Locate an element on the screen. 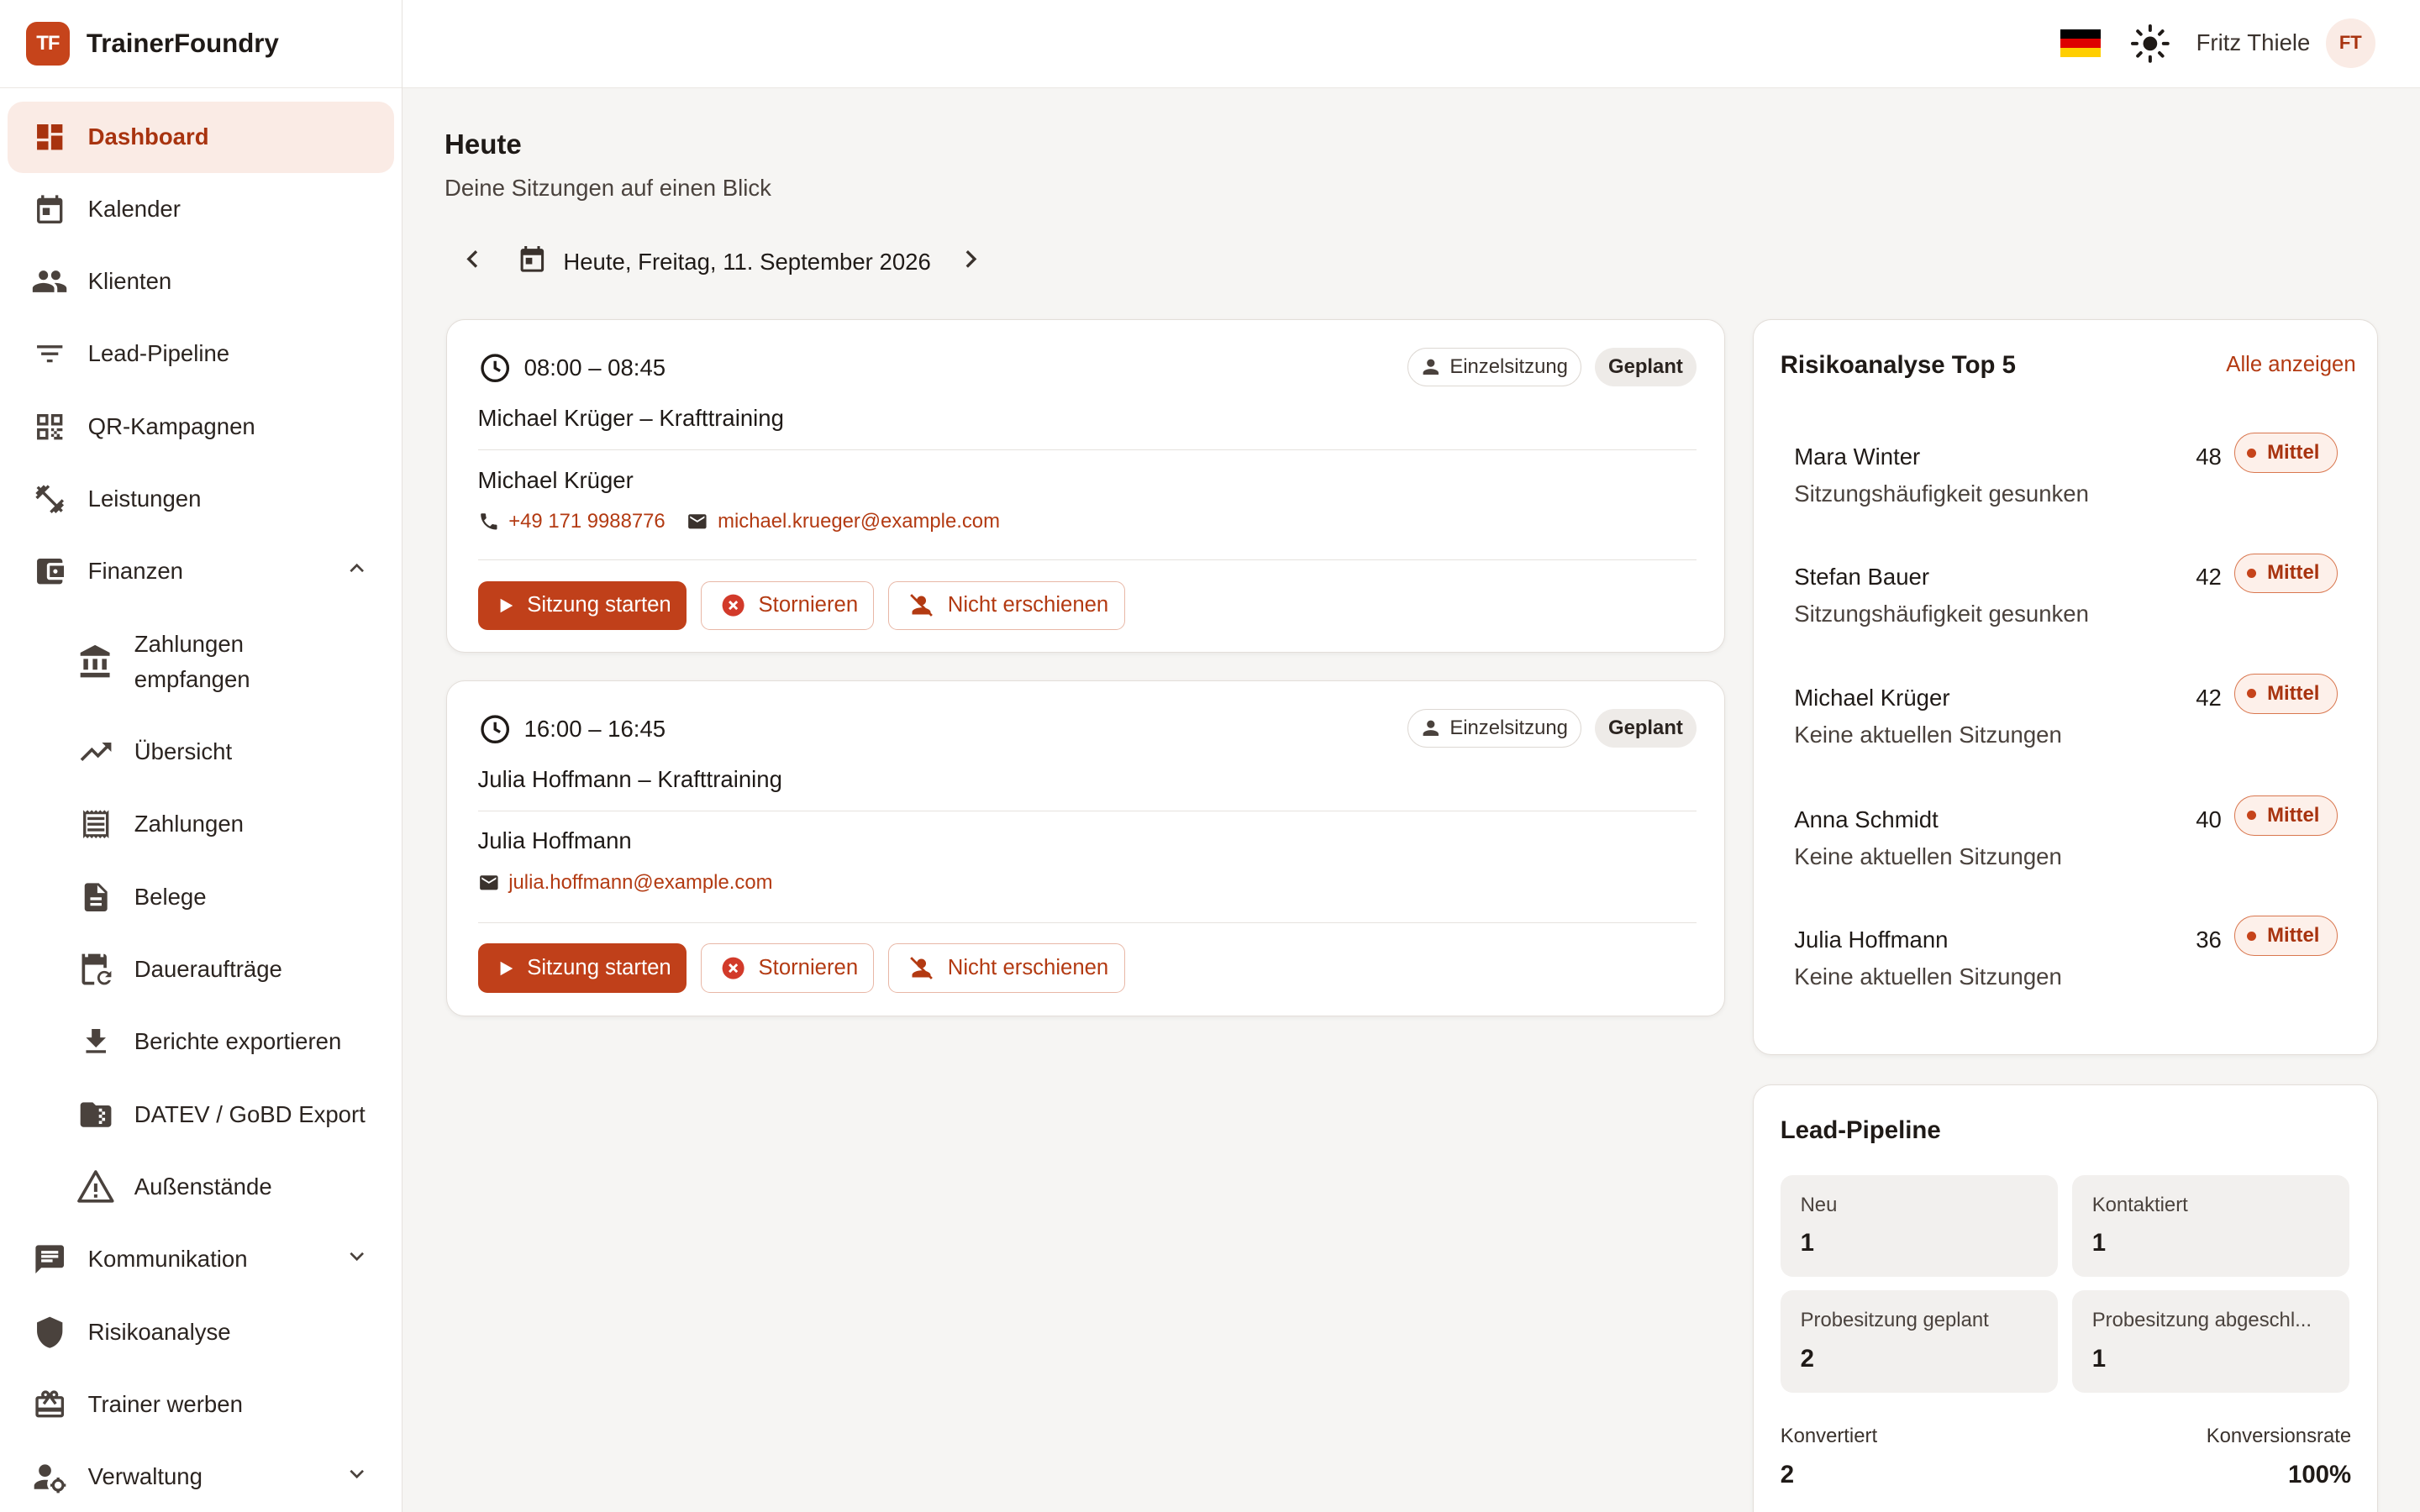 The width and height of the screenshot is (2420, 1512). brand-logo: TF is located at coordinates (48, 44).